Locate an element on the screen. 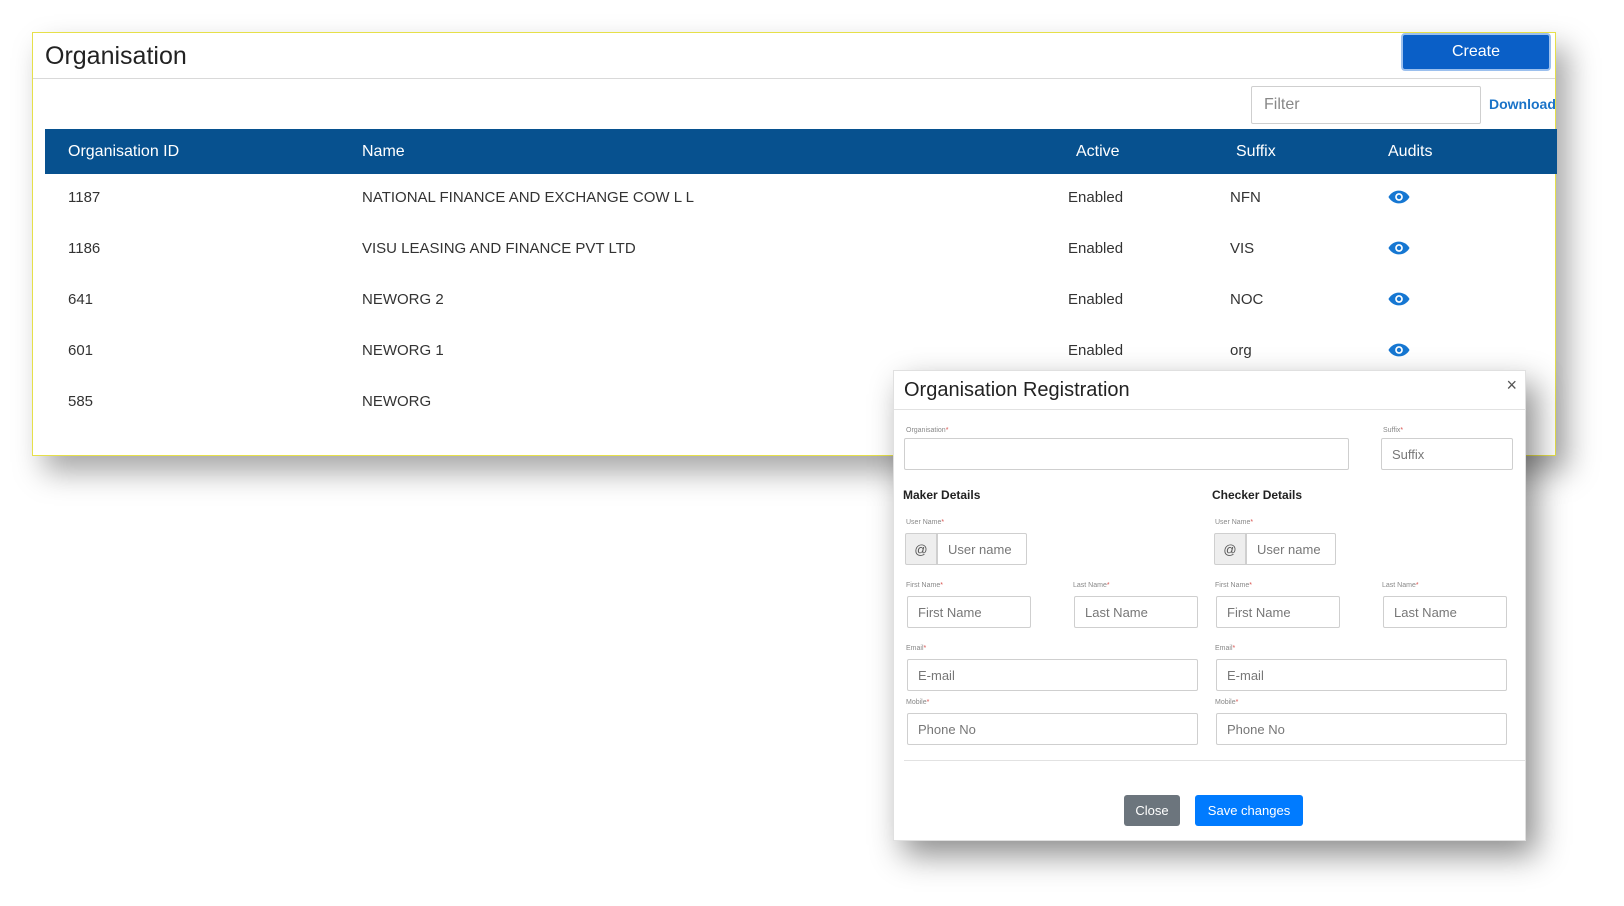  cell-suffix: NOC is located at coordinates (1247, 299).